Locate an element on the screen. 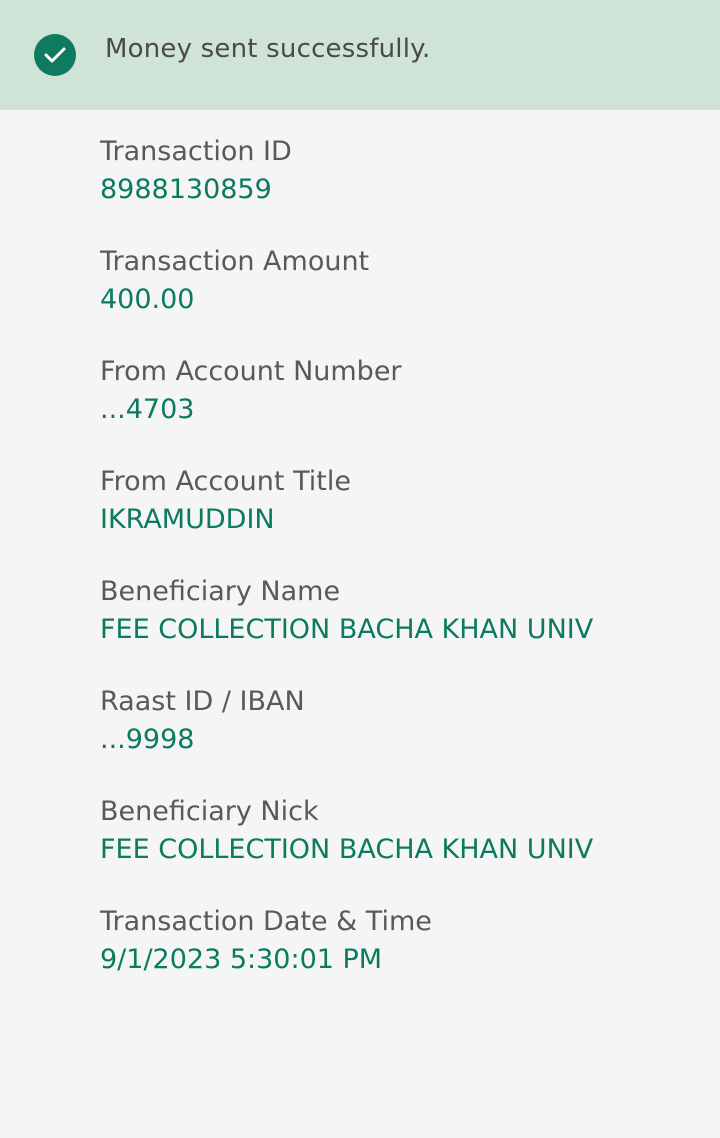  field-value: ...9998 is located at coordinates (147, 739).